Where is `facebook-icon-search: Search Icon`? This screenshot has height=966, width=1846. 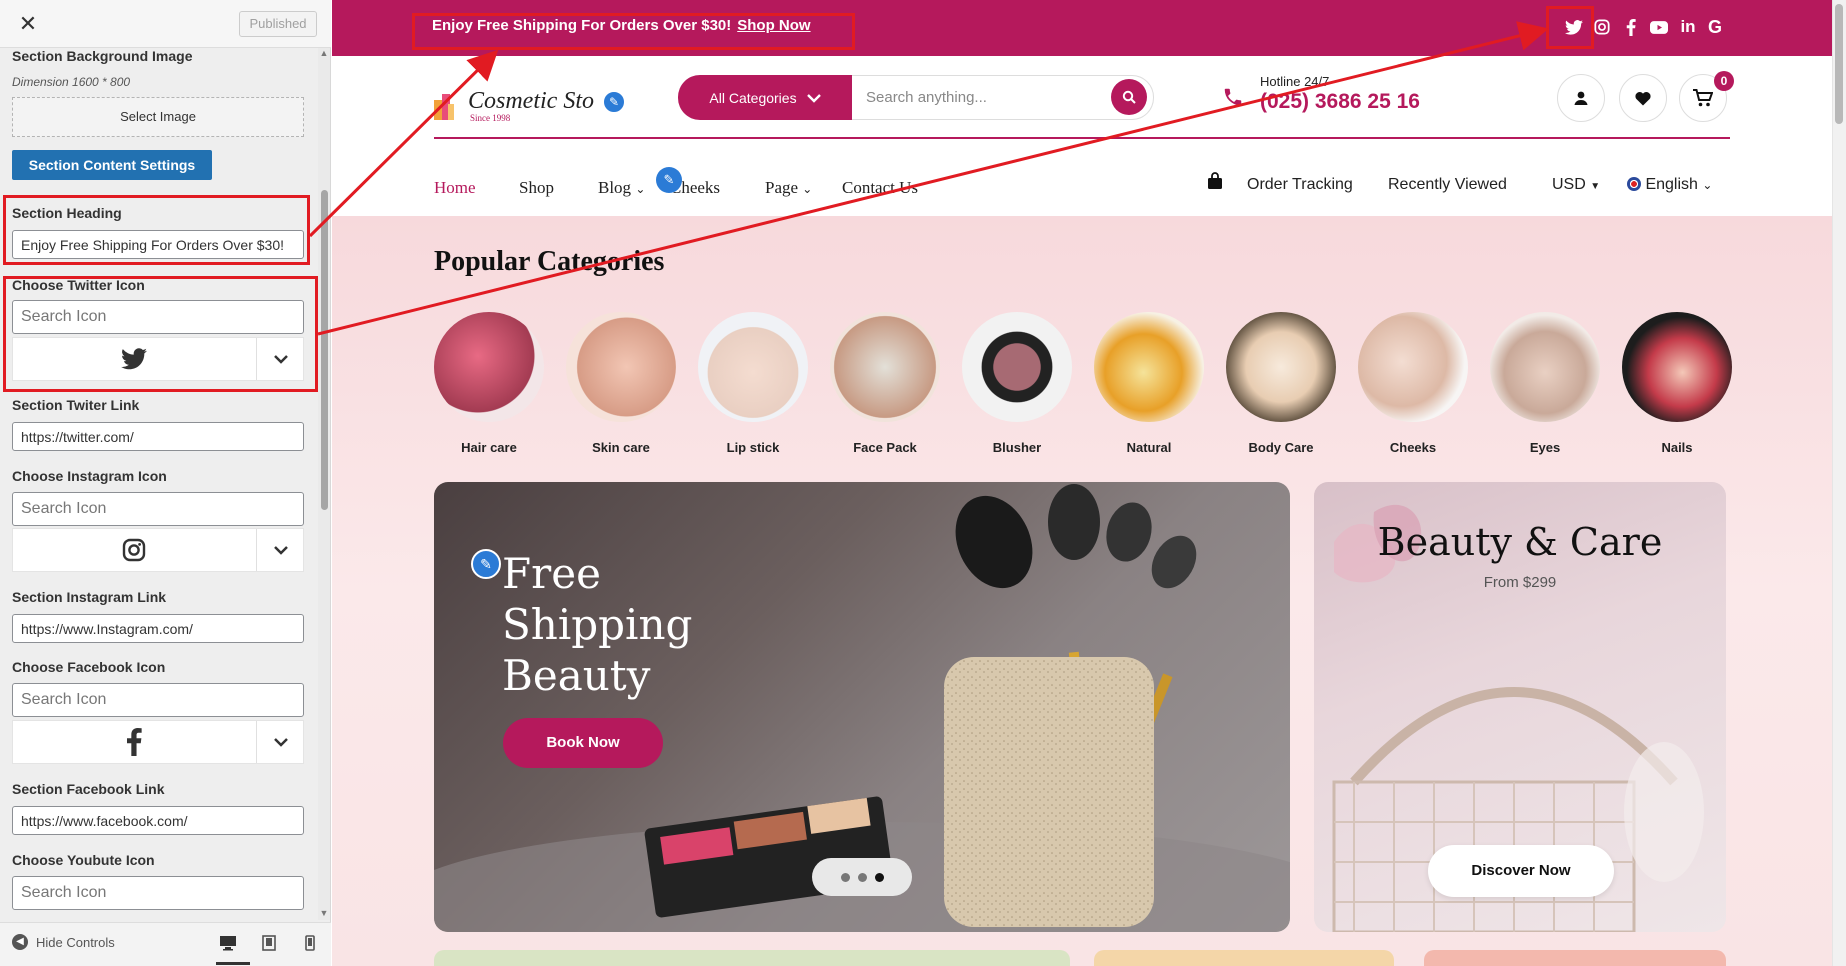 facebook-icon-search: Search Icon is located at coordinates (158, 700).